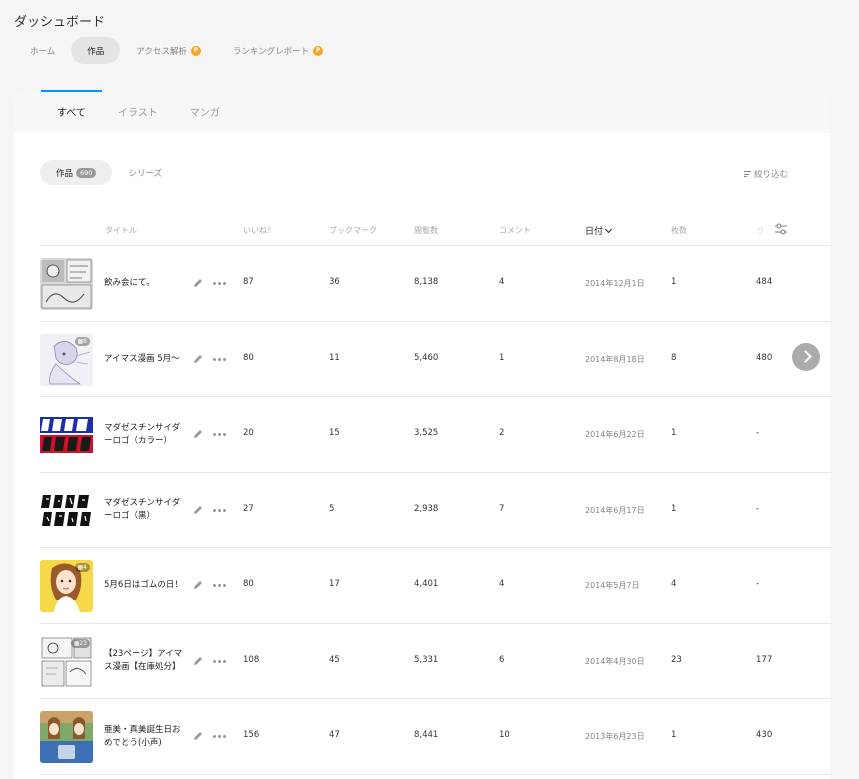  What do you see at coordinates (502, 357) in the screenshot?
I see `comments-cell: 1` at bounding box center [502, 357].